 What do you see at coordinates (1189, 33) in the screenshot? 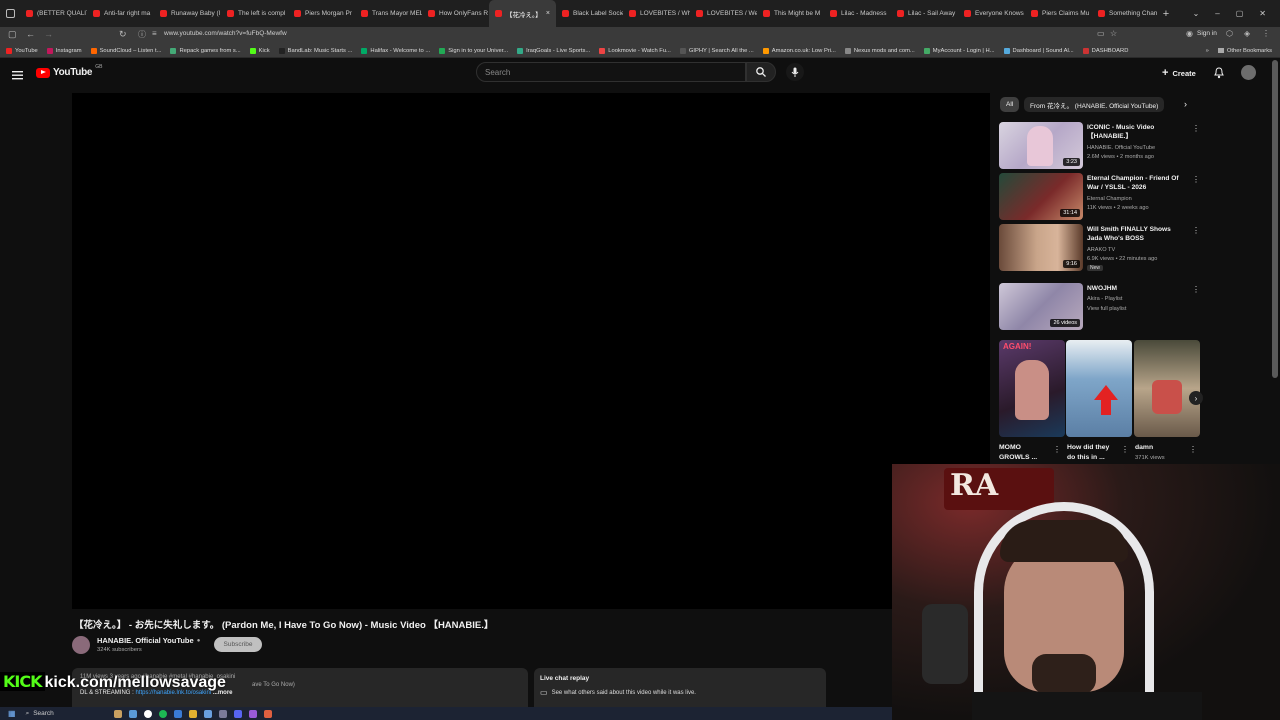
I see `profile-icon: ◉` at bounding box center [1189, 33].